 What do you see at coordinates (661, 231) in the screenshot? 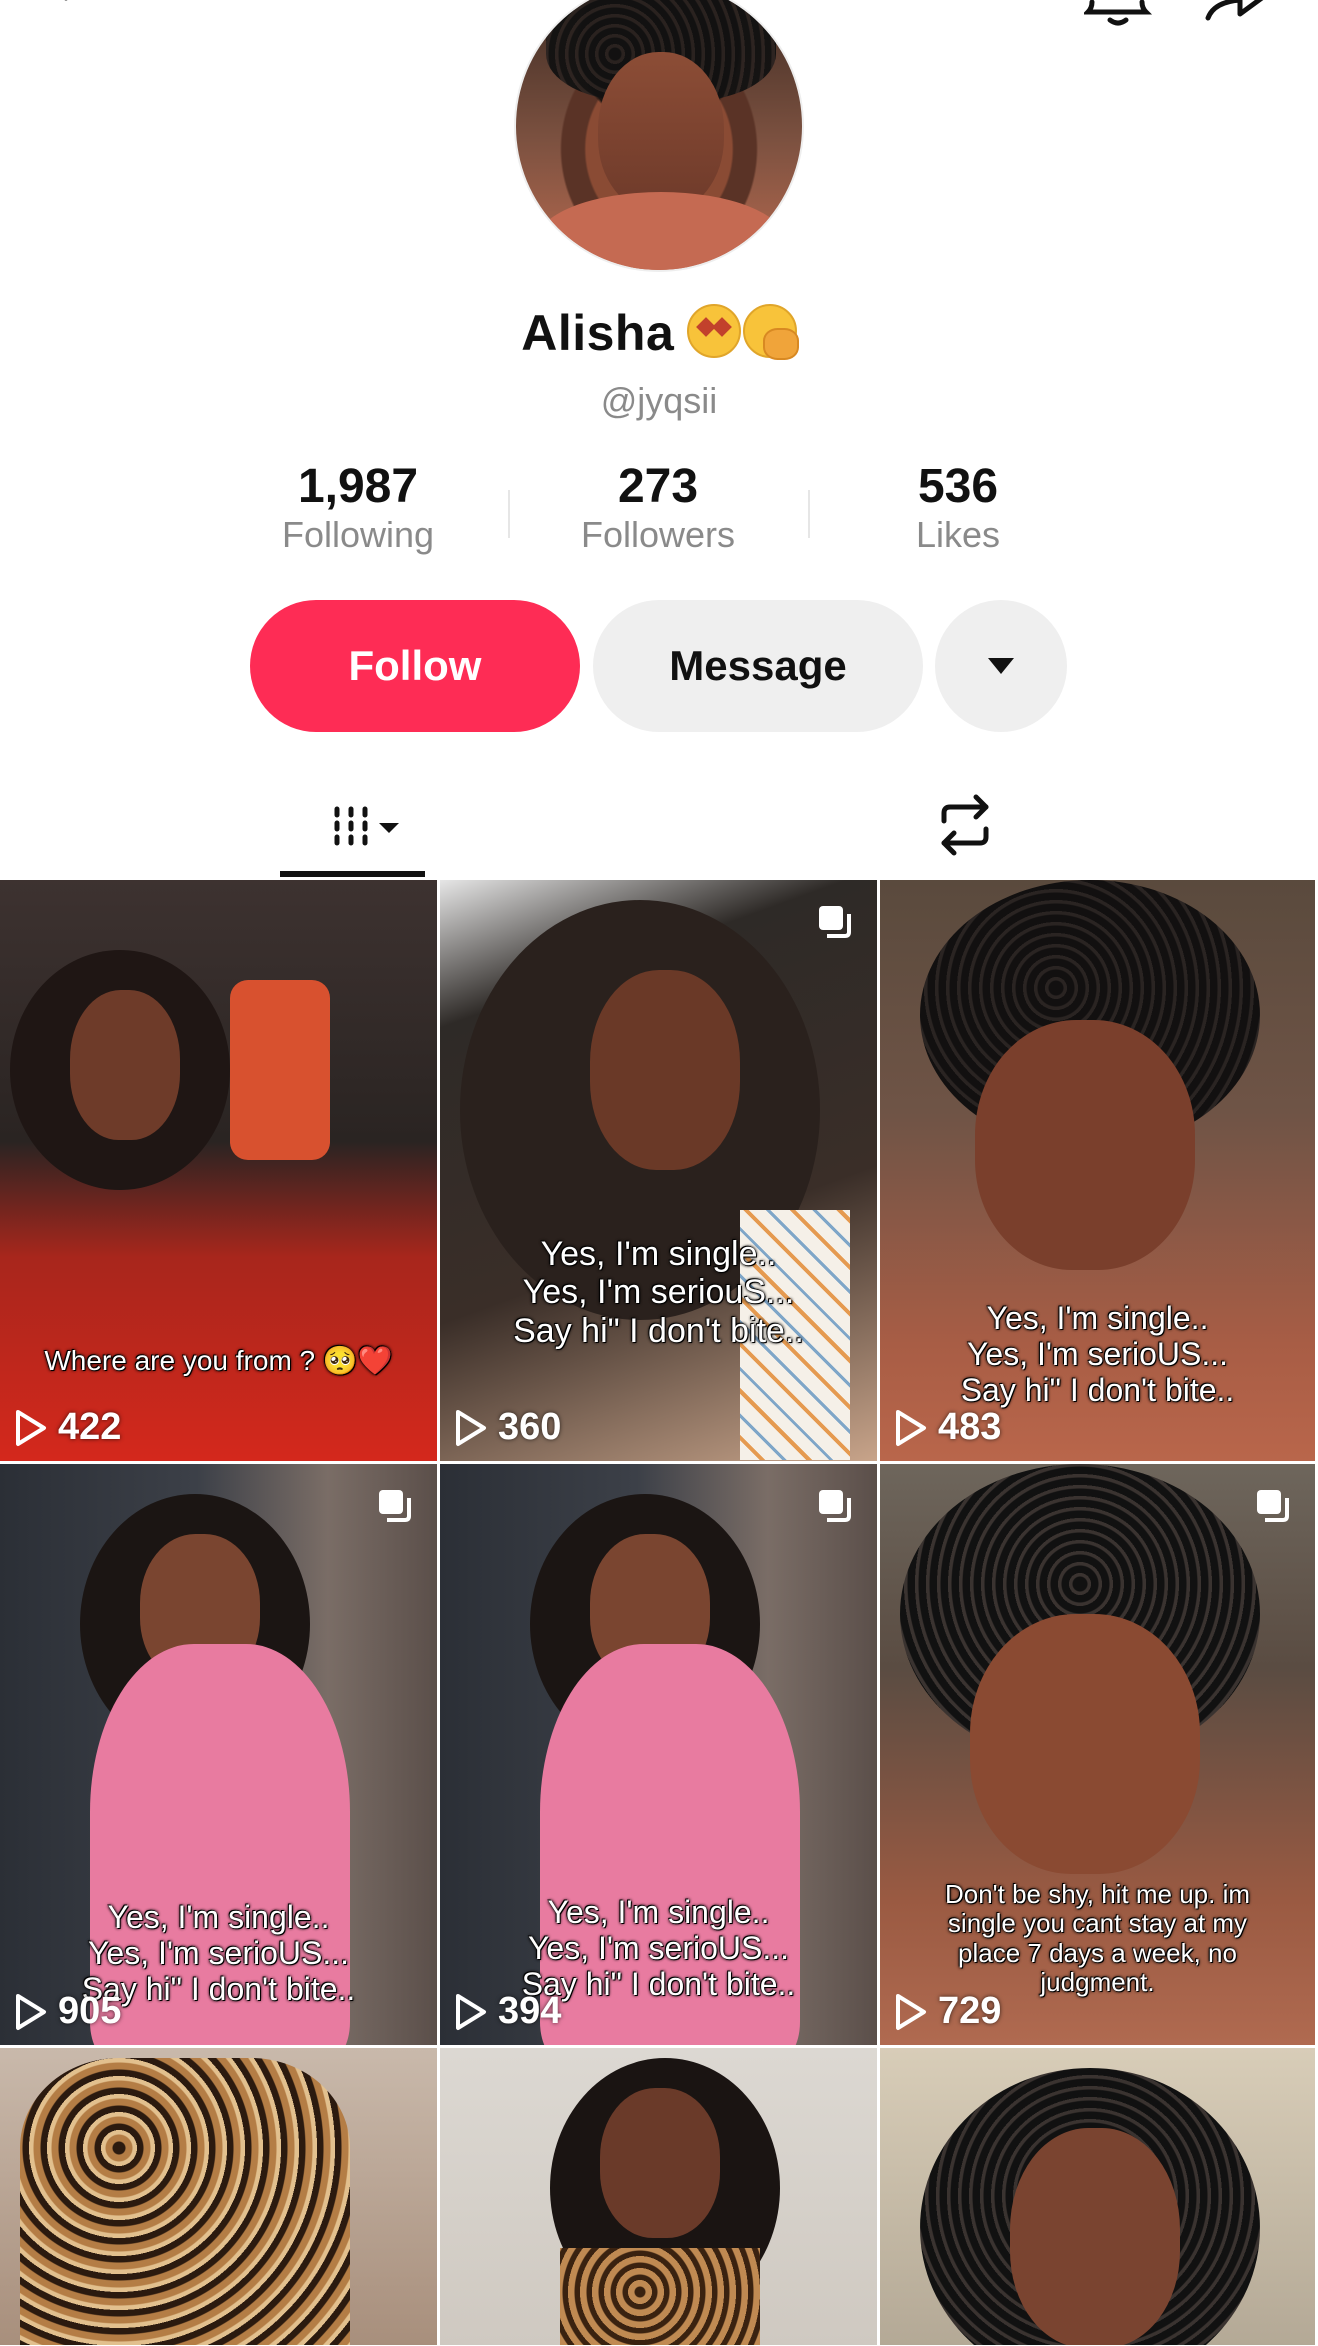
I see `avatar-shirt` at bounding box center [661, 231].